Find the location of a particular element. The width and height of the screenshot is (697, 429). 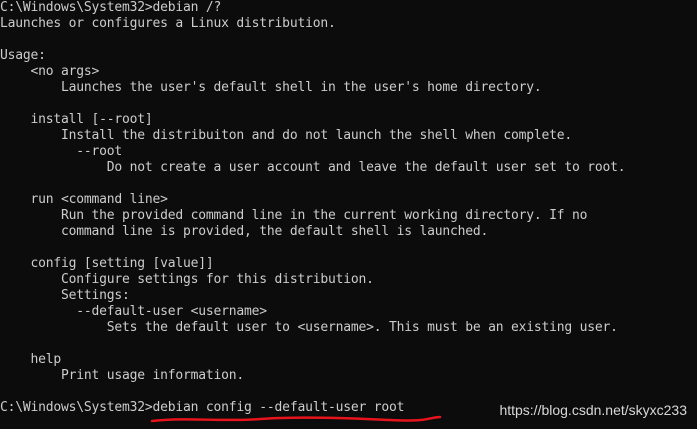

prompt-line: C:\Windows\System32>debian /? is located at coordinates (111, 7).